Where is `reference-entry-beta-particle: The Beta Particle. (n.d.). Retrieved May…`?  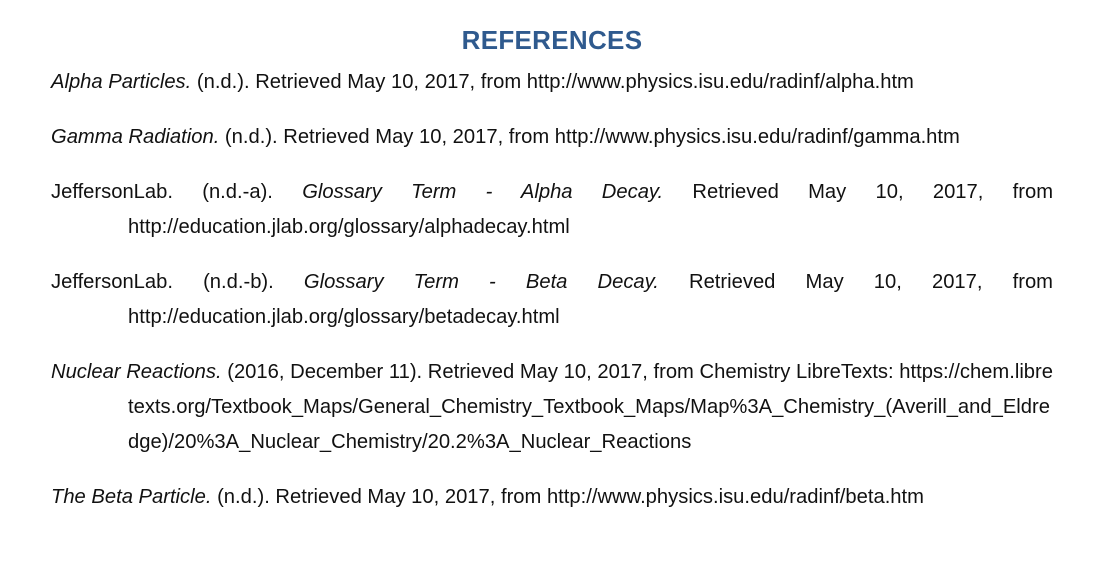 reference-entry-beta-particle: The Beta Particle. (n.d.). Retrieved May… is located at coordinates (552, 497).